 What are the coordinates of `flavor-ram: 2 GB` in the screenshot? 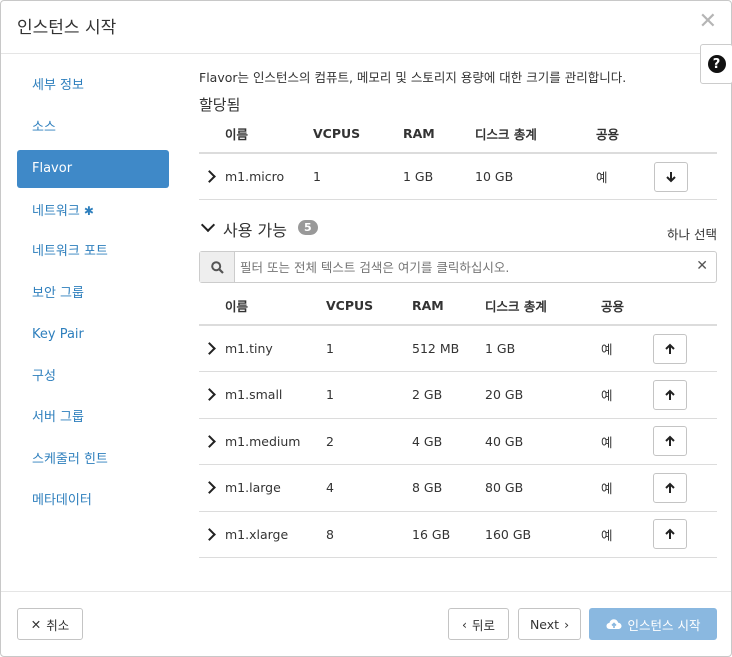 It's located at (448, 395).